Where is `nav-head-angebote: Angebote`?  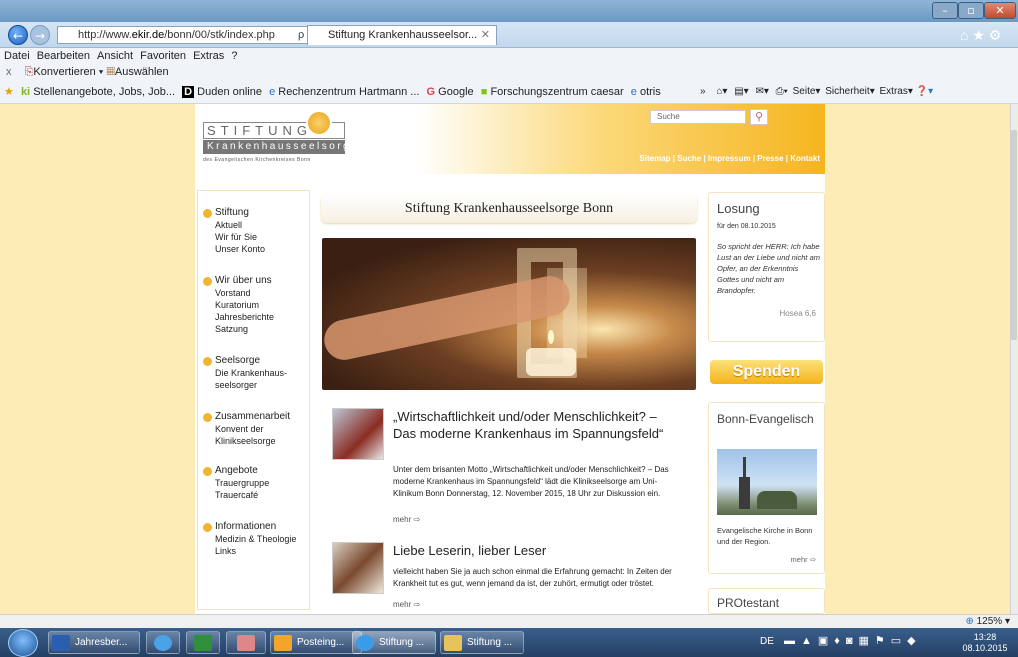 nav-head-angebote: Angebote is located at coordinates (236, 471).